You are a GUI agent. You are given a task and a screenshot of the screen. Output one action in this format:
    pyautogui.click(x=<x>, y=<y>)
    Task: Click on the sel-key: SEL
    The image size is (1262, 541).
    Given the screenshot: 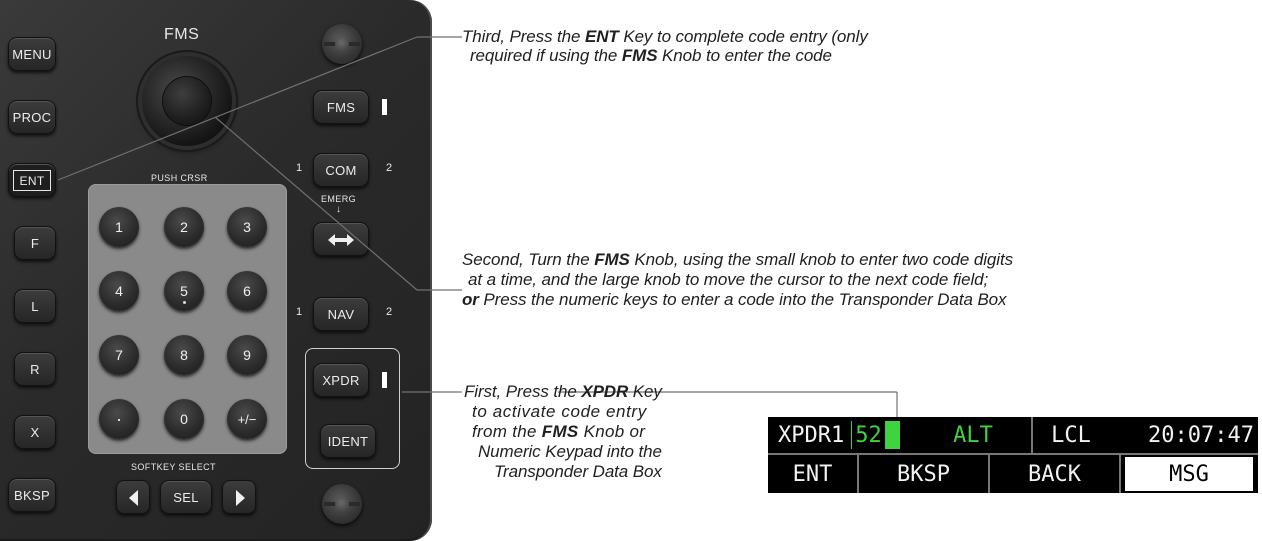 What is the action you would take?
    pyautogui.click(x=186, y=497)
    